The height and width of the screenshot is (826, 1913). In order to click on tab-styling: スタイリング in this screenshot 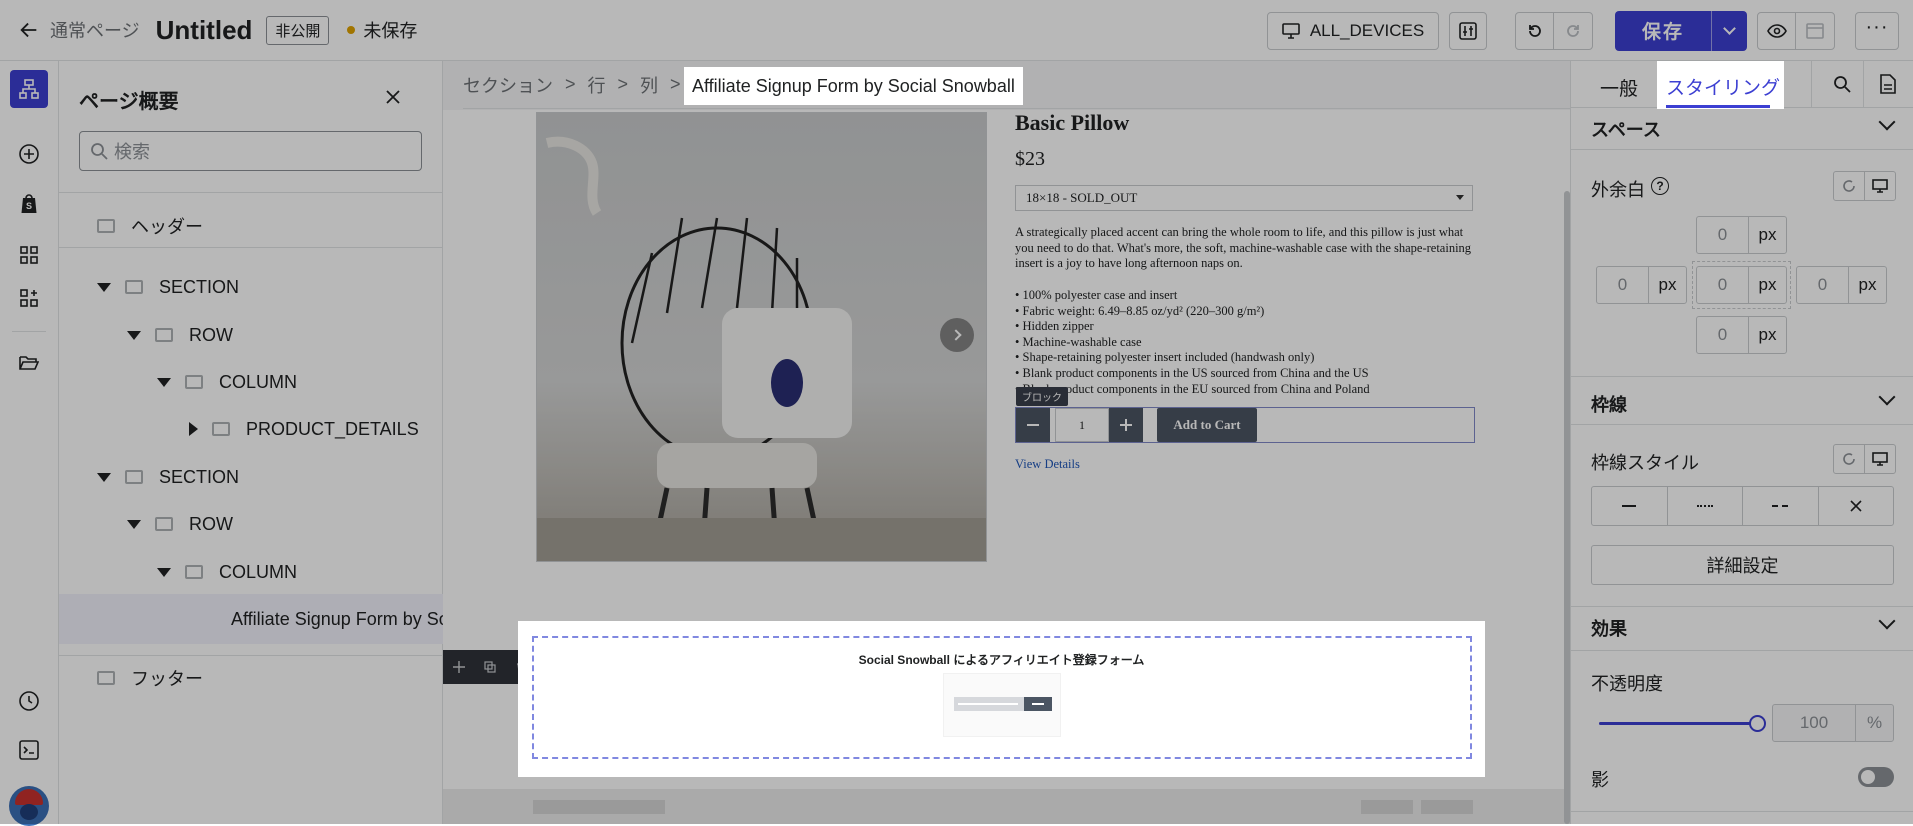, I will do `click(1723, 86)`.